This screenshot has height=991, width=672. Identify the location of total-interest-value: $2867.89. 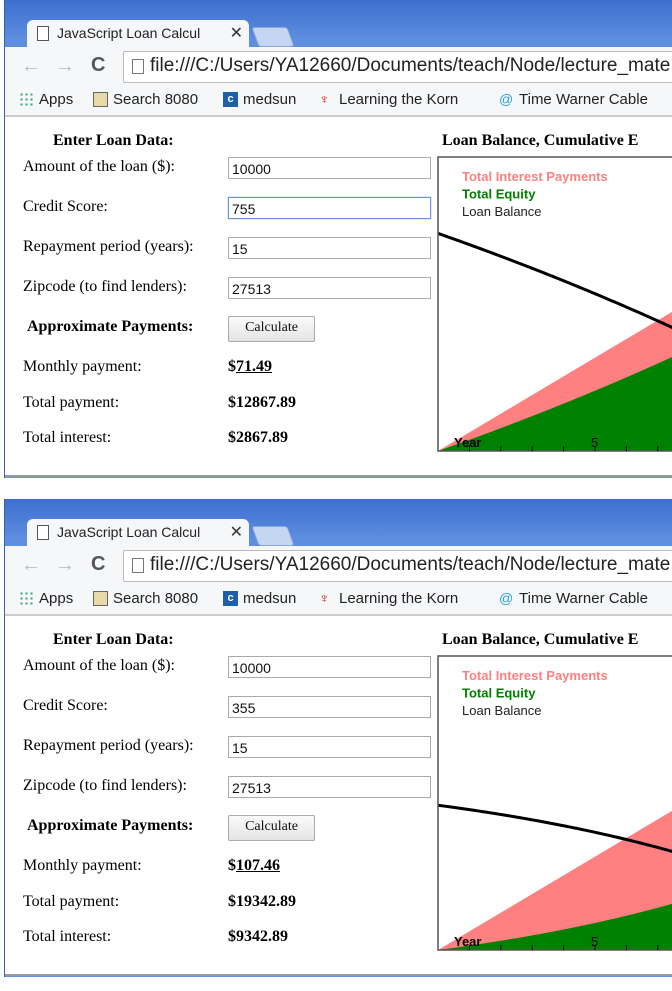
(258, 437).